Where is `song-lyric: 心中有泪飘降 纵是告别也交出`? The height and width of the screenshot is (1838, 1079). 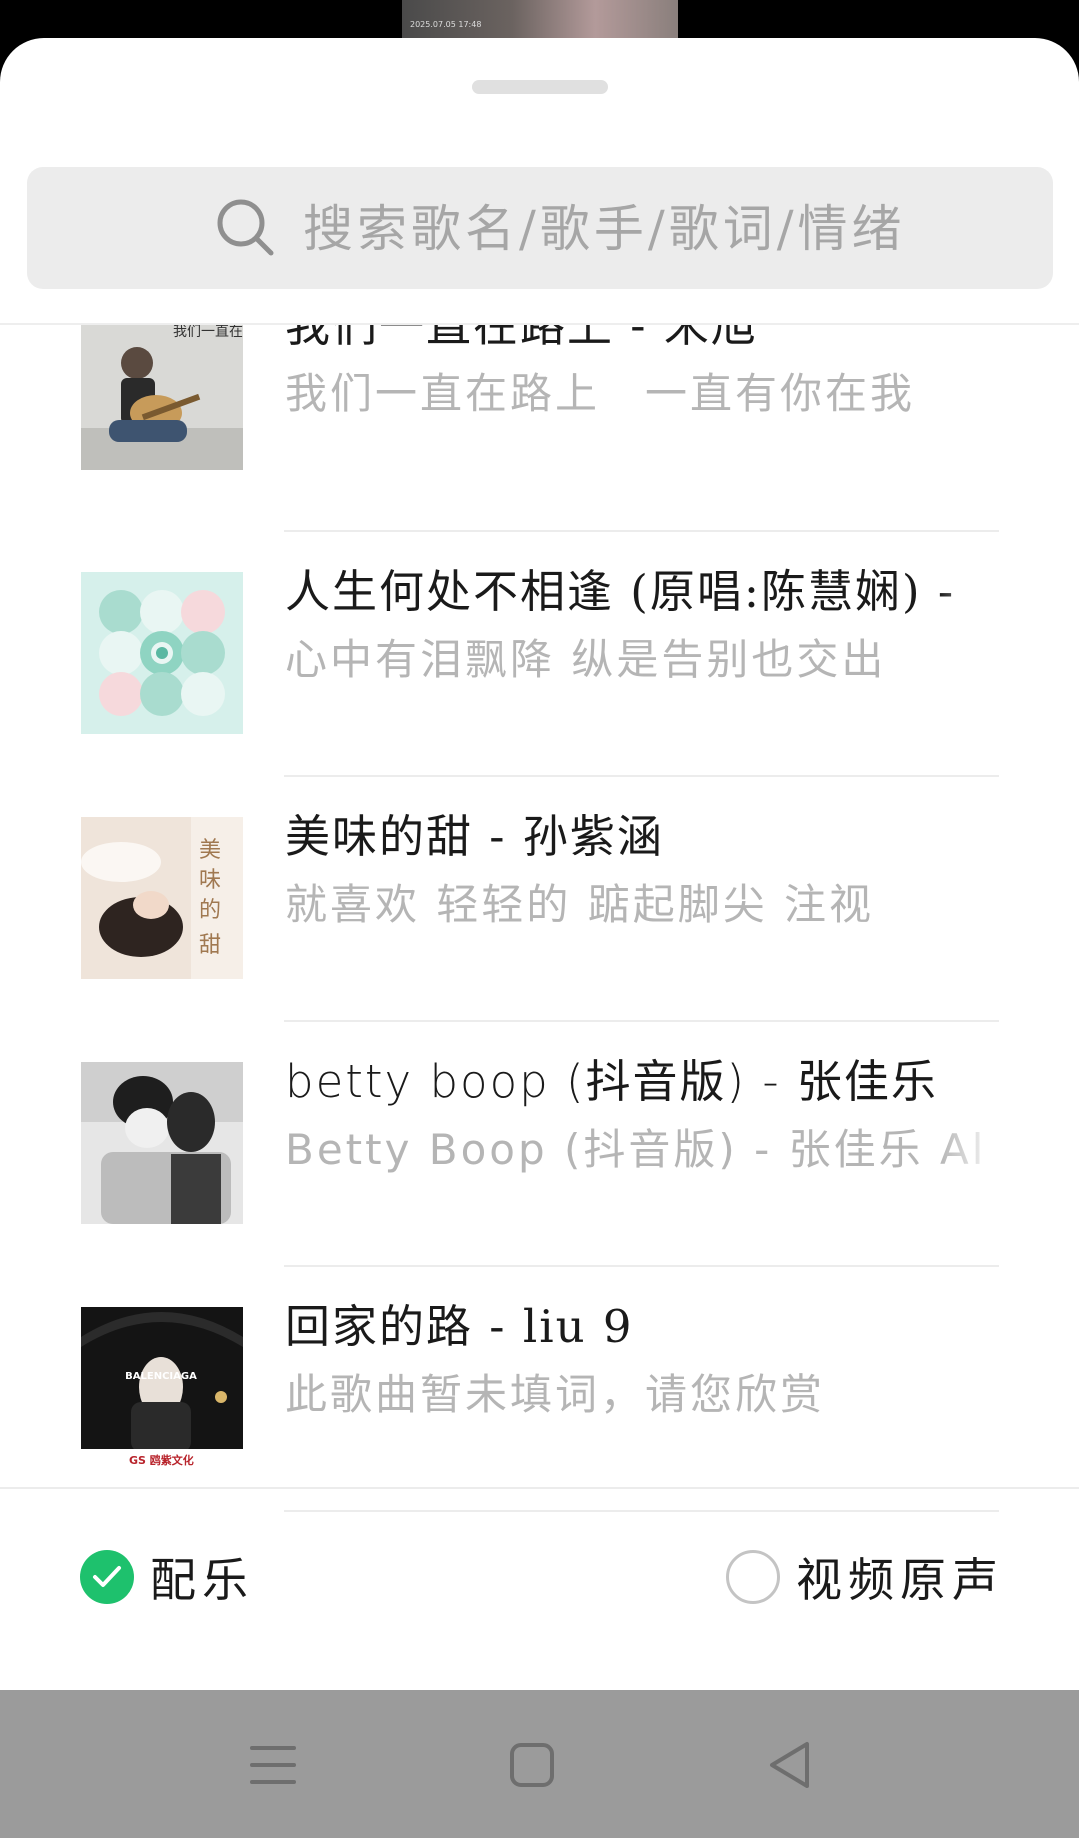 song-lyric: 心中有泪飘降 纵是告别也交出 is located at coordinates (586, 659).